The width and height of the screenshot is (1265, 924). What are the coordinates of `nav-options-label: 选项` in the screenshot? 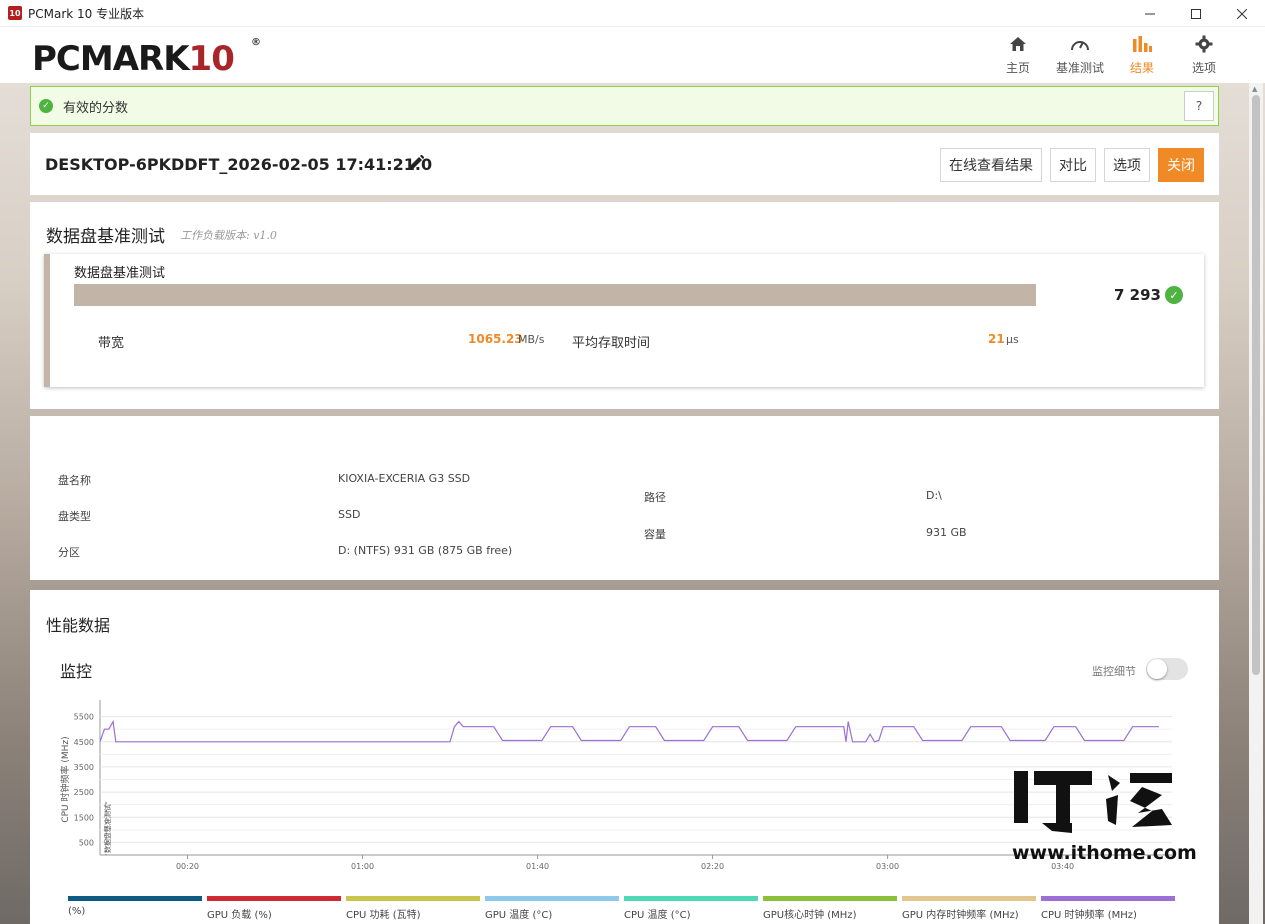 It's located at (1203, 68).